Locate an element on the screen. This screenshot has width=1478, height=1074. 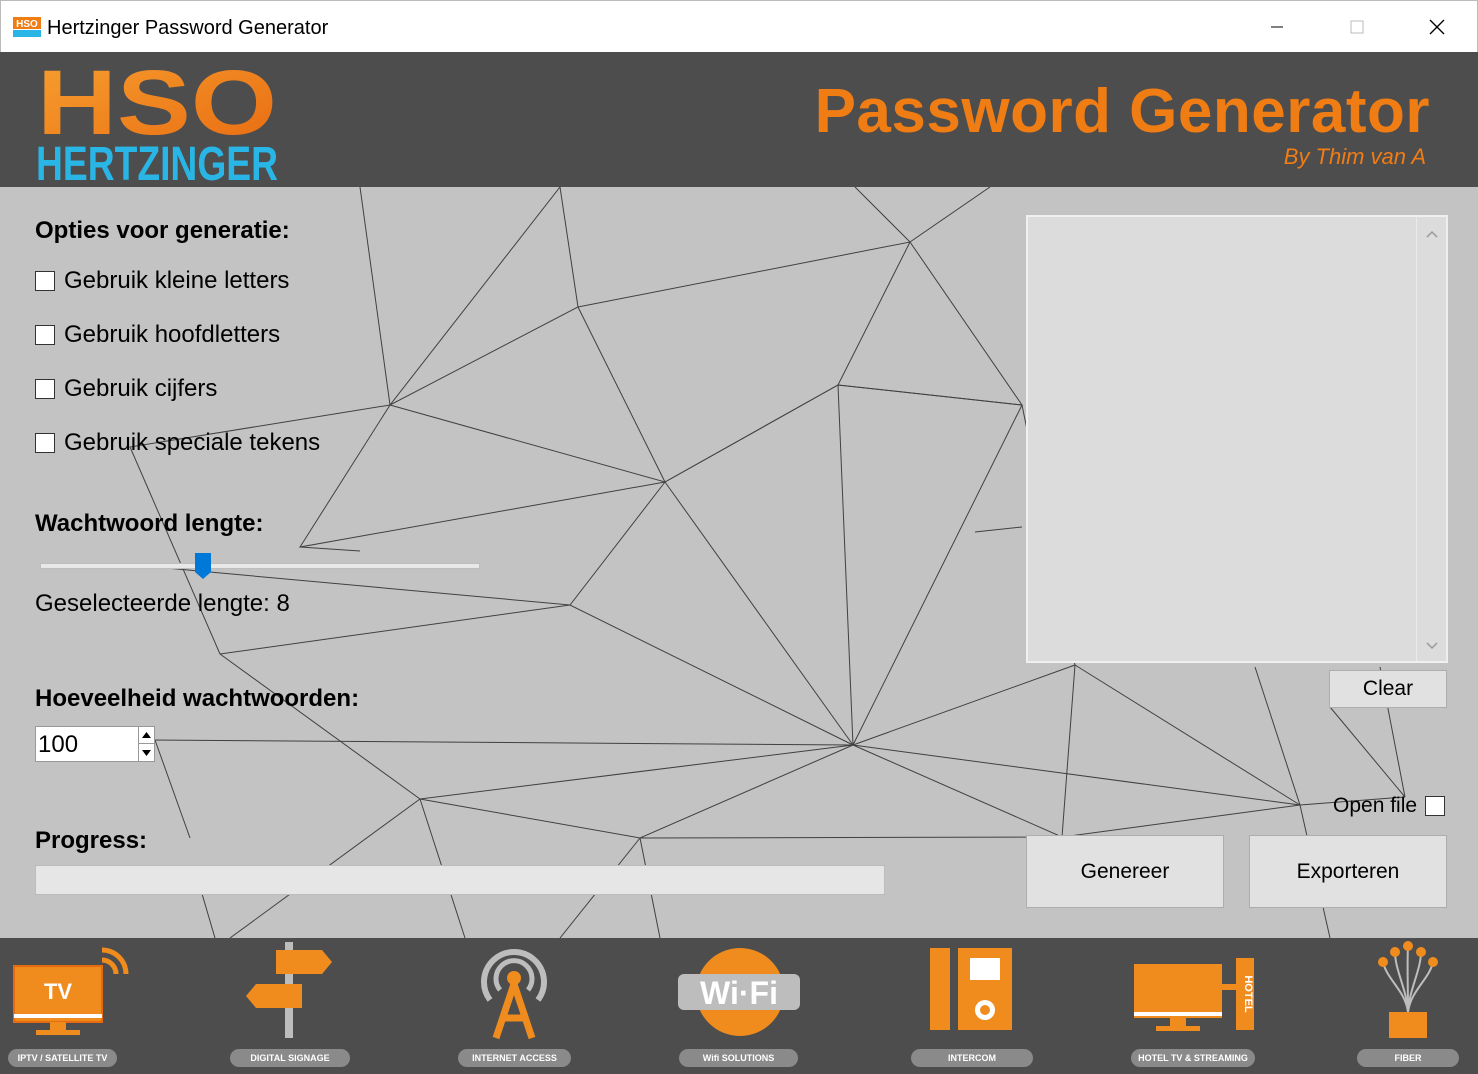
svg-text: HSO is located at coordinates (27, 24).